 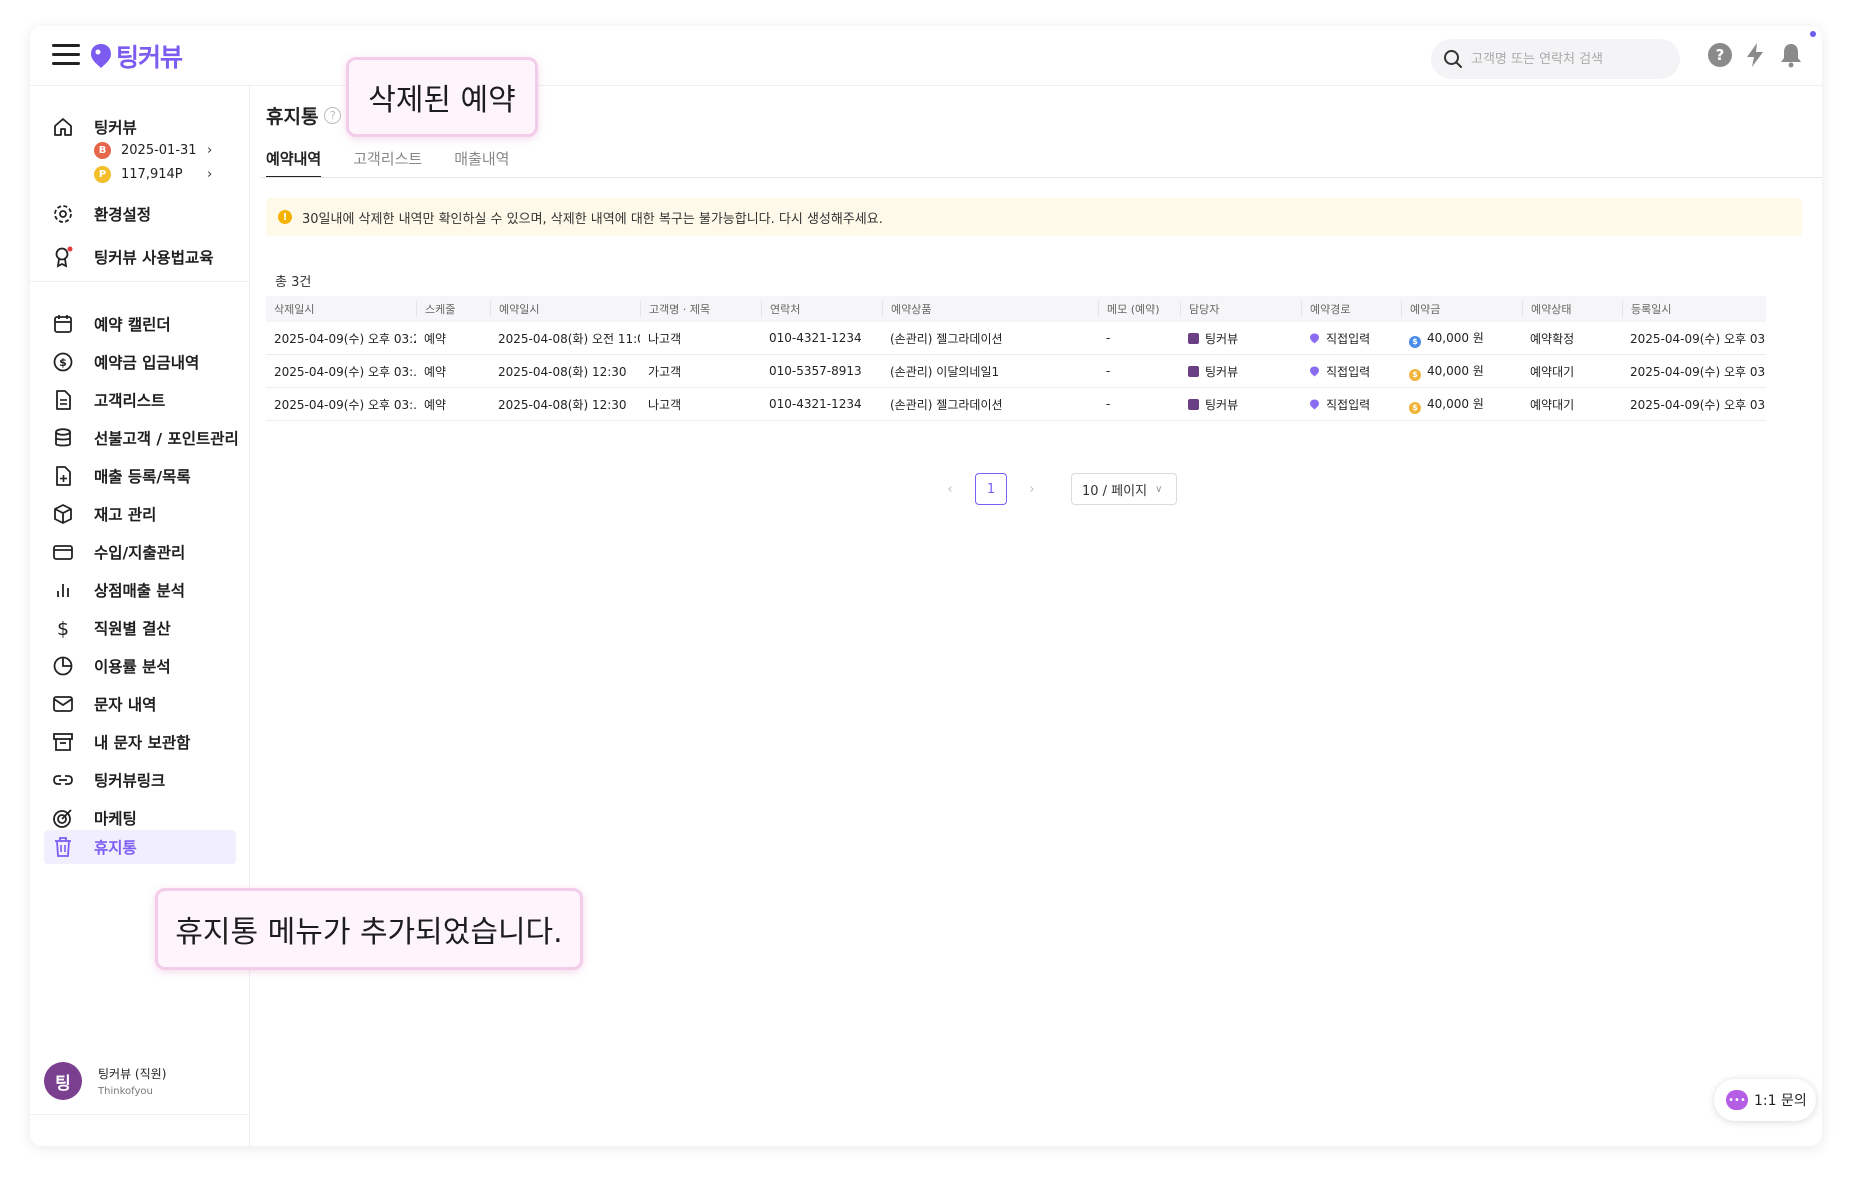 What do you see at coordinates (132, 325) in the screenshot?
I see `sidebar-item-label: 예약 캘린더` at bounding box center [132, 325].